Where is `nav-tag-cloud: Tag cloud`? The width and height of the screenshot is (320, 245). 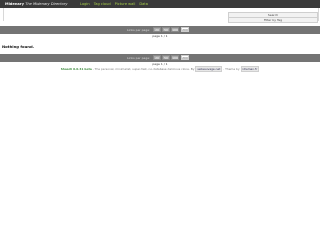
nav-tag-cloud: Tag cloud is located at coordinates (102, 4).